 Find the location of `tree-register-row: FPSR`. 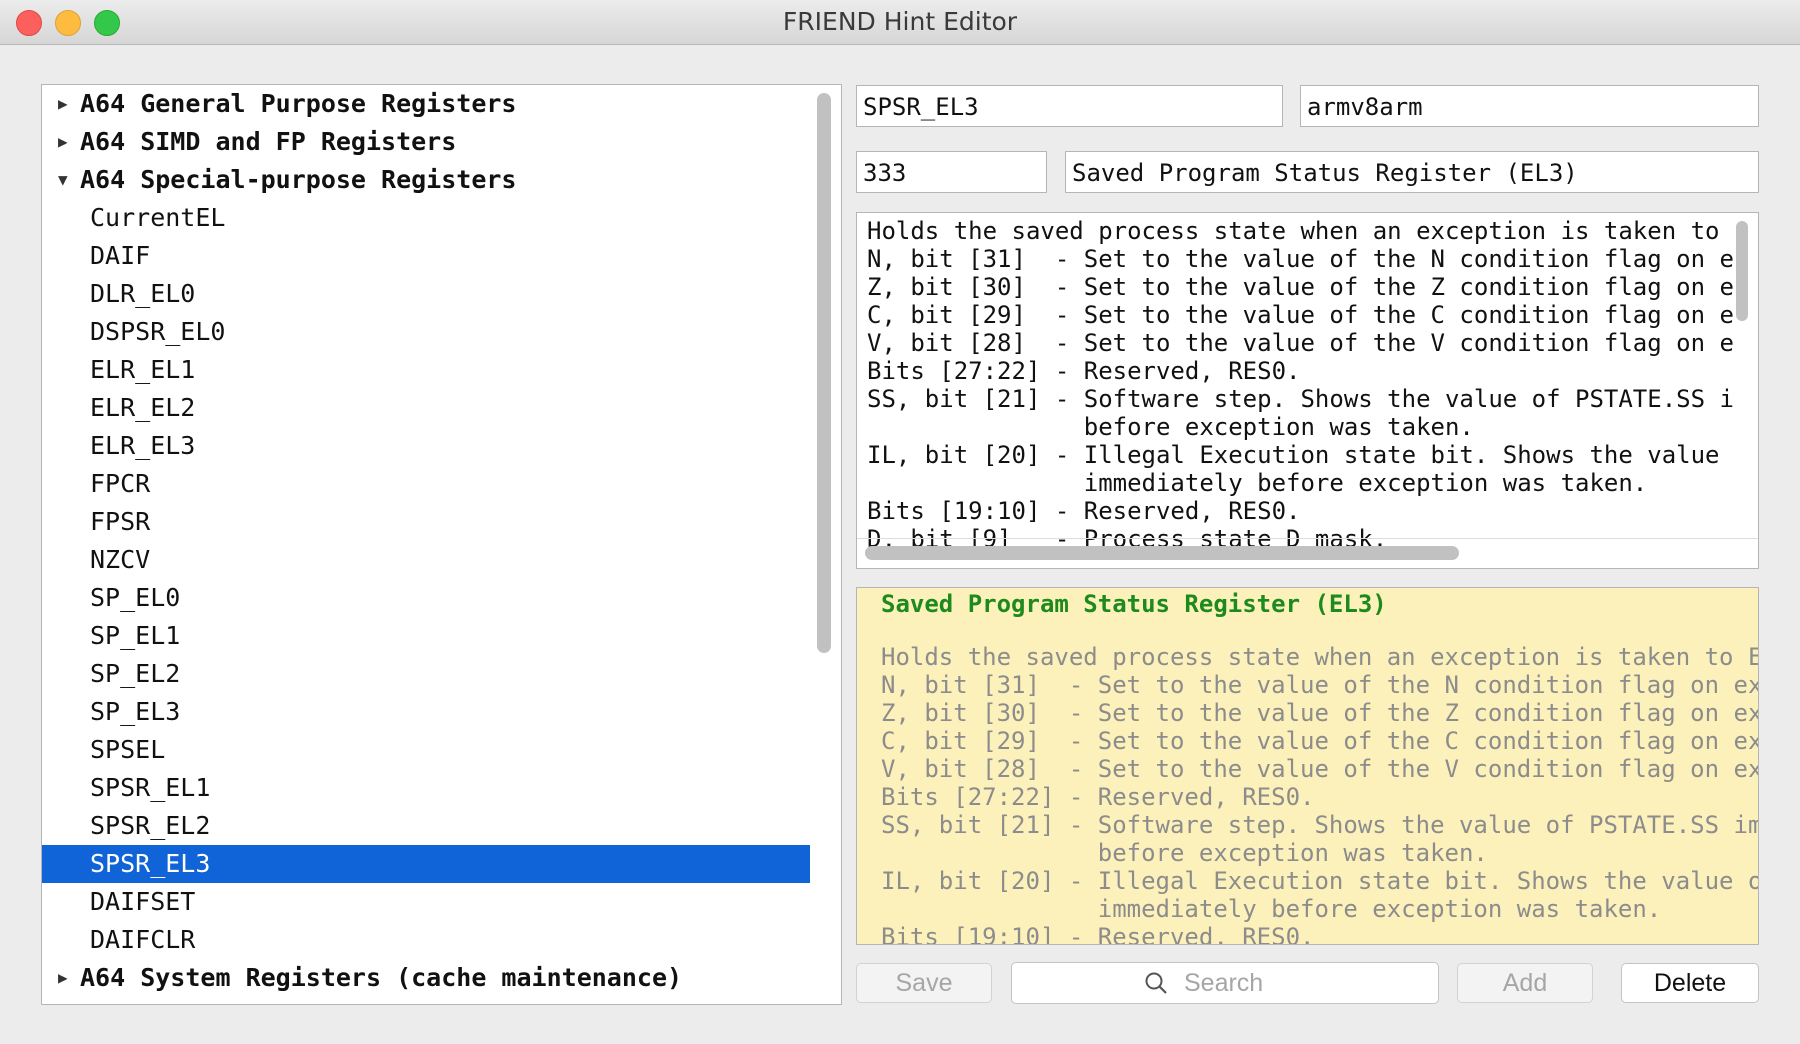

tree-register-row: FPSR is located at coordinates (426, 522).